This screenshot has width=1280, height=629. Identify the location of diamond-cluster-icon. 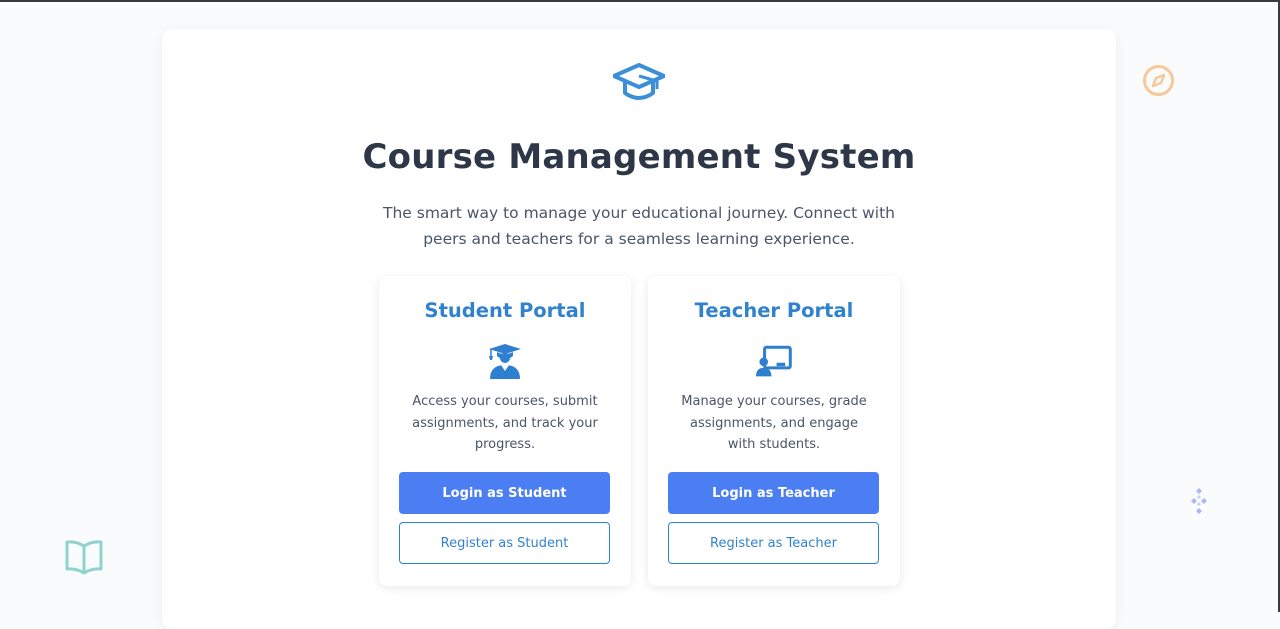
(1199, 501).